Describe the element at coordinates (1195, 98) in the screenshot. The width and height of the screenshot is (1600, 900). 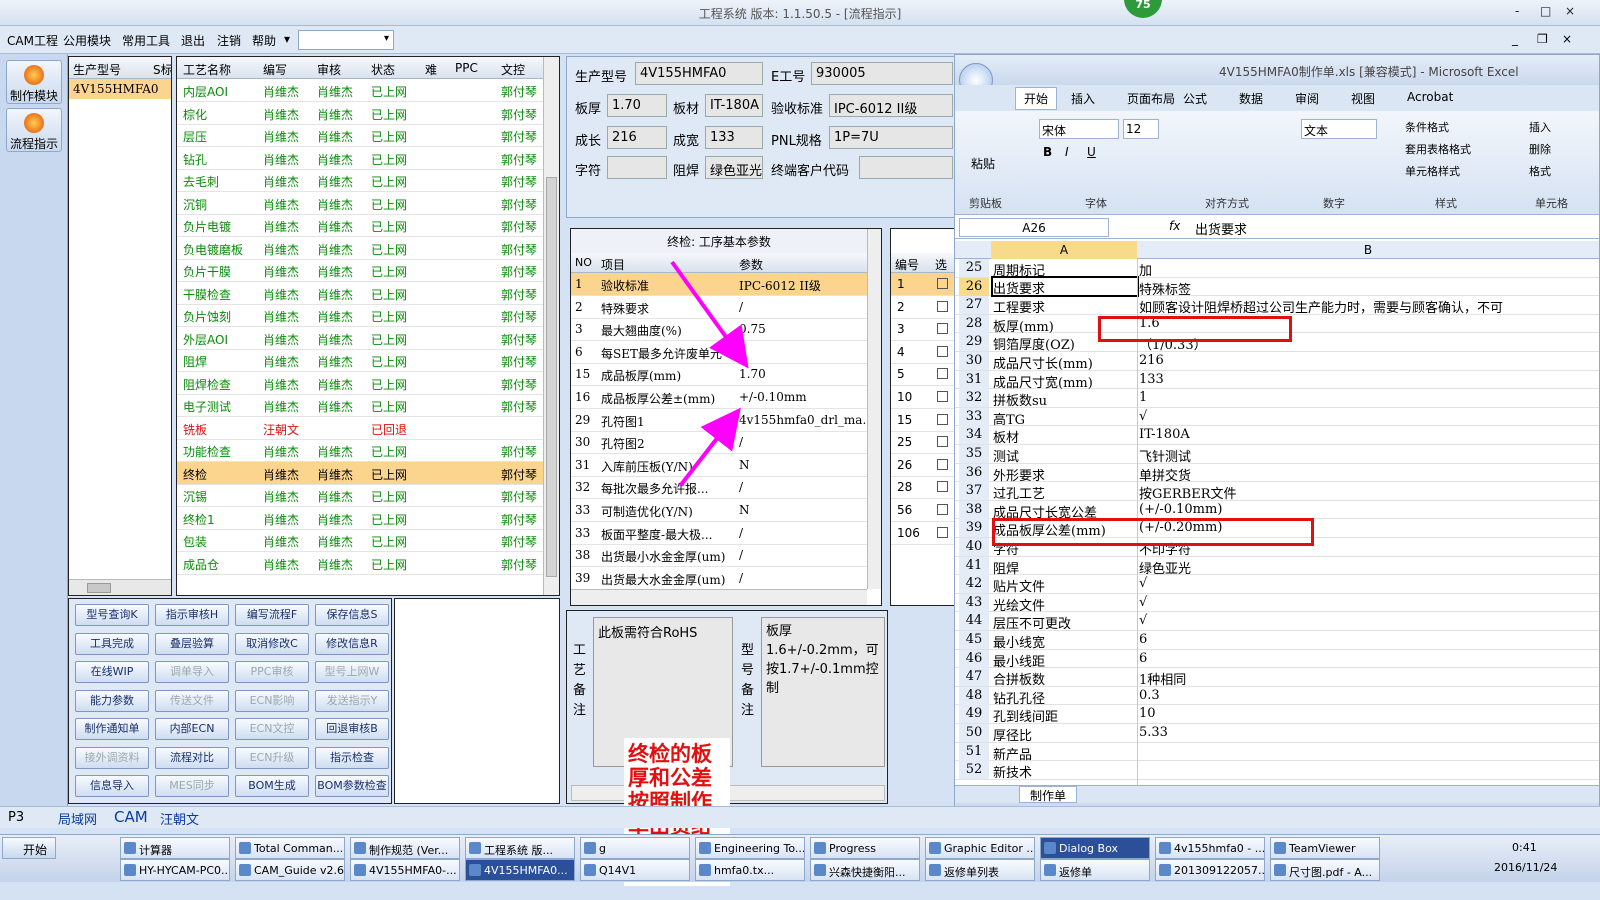
I see `ribbon-tab: 公式` at that location.